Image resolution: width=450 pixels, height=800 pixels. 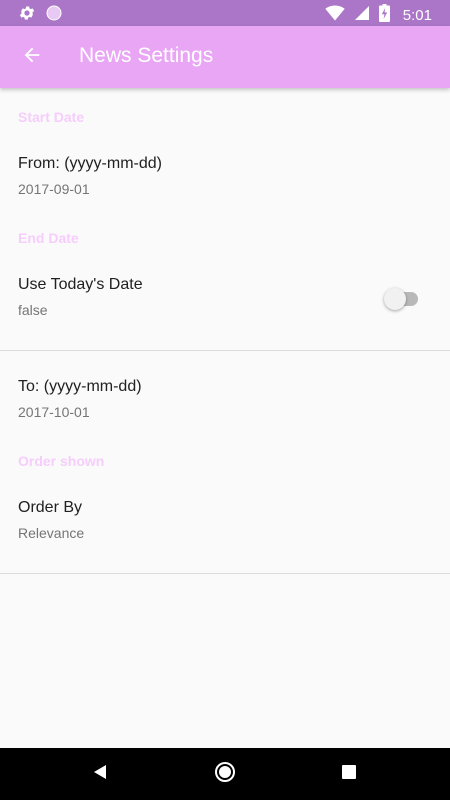 What do you see at coordinates (225, 239) in the screenshot?
I see `category-end-date: End Date` at bounding box center [225, 239].